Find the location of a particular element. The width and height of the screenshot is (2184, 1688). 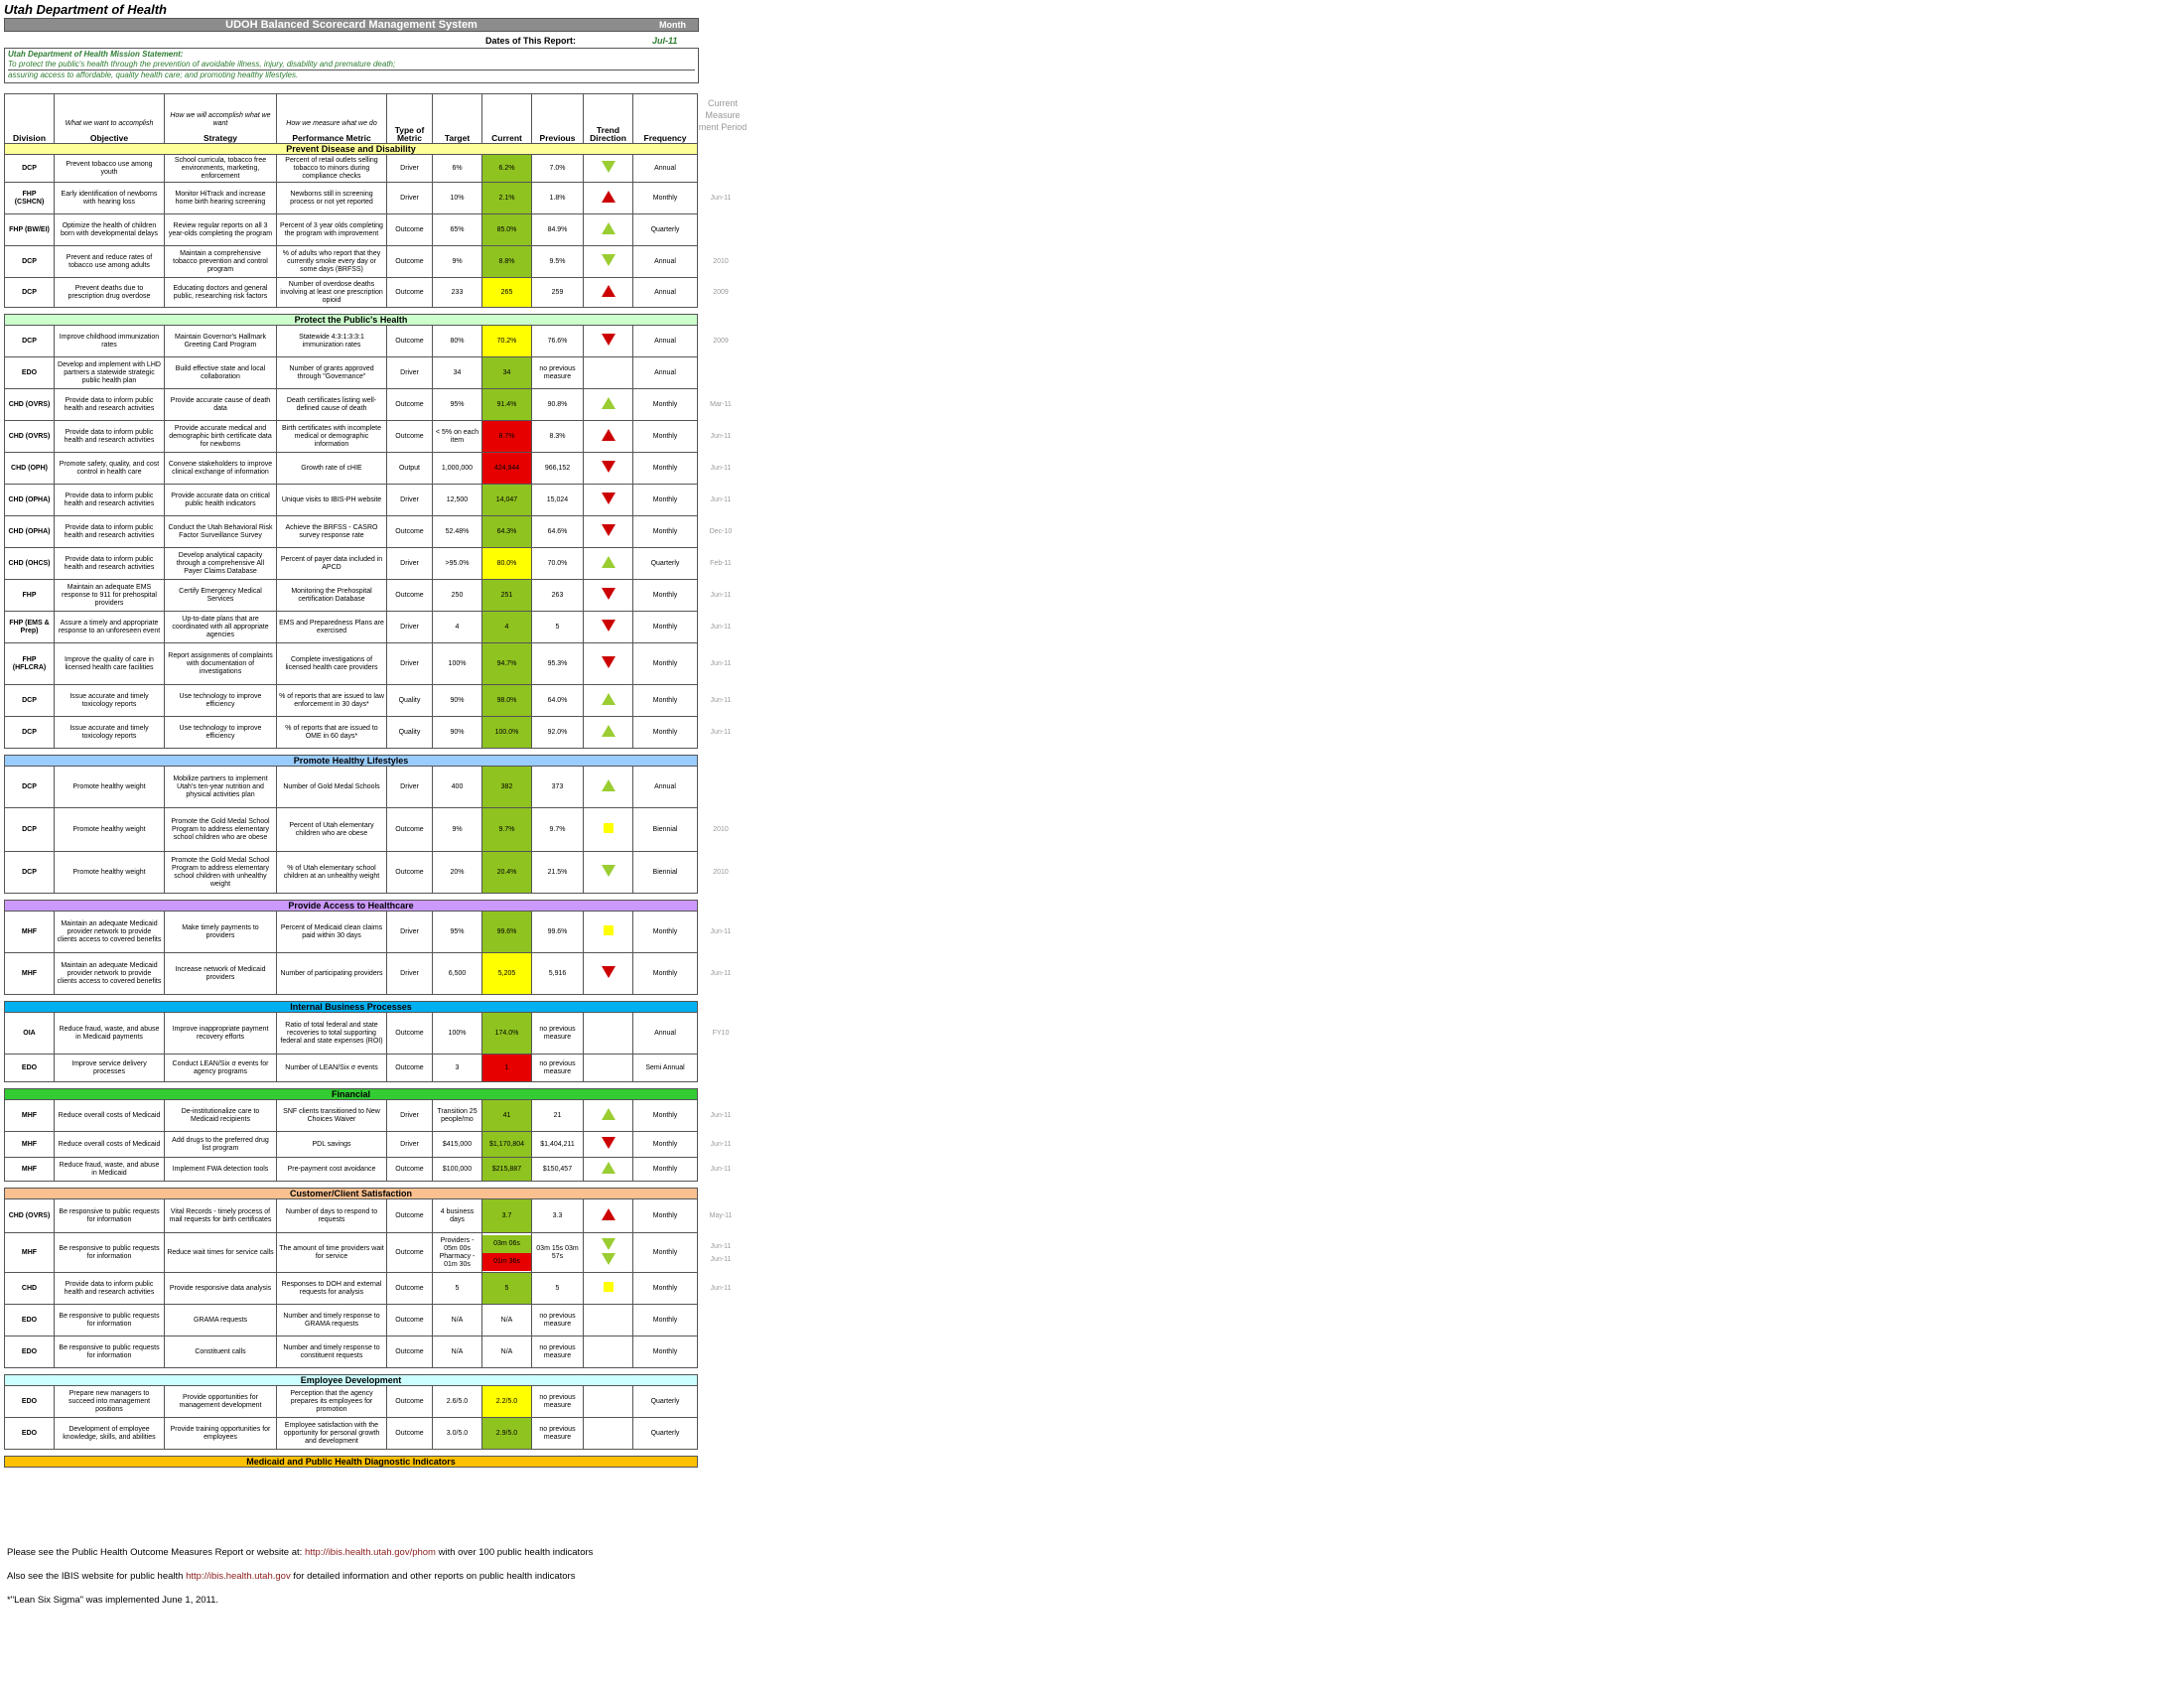

current-cell: 9.7% is located at coordinates (506, 829).